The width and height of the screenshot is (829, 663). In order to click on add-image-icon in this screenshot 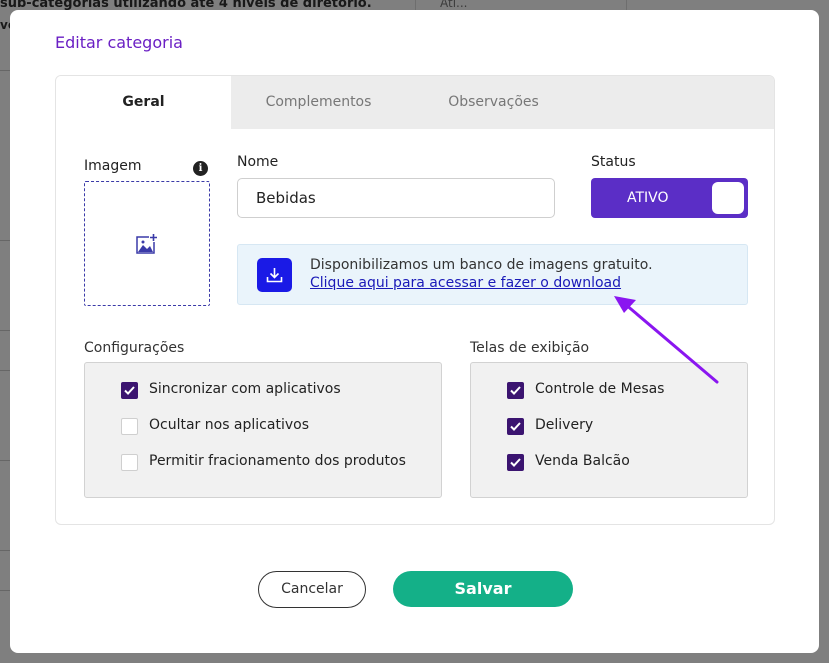, I will do `click(147, 243)`.